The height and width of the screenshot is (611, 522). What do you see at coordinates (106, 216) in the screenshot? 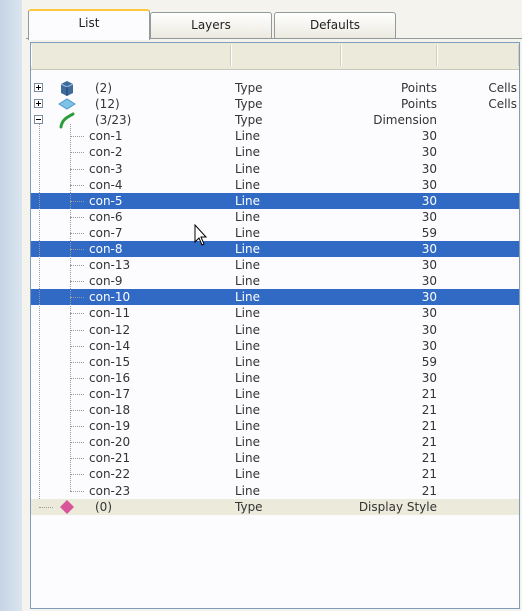
I see `connector-name: con-6` at bounding box center [106, 216].